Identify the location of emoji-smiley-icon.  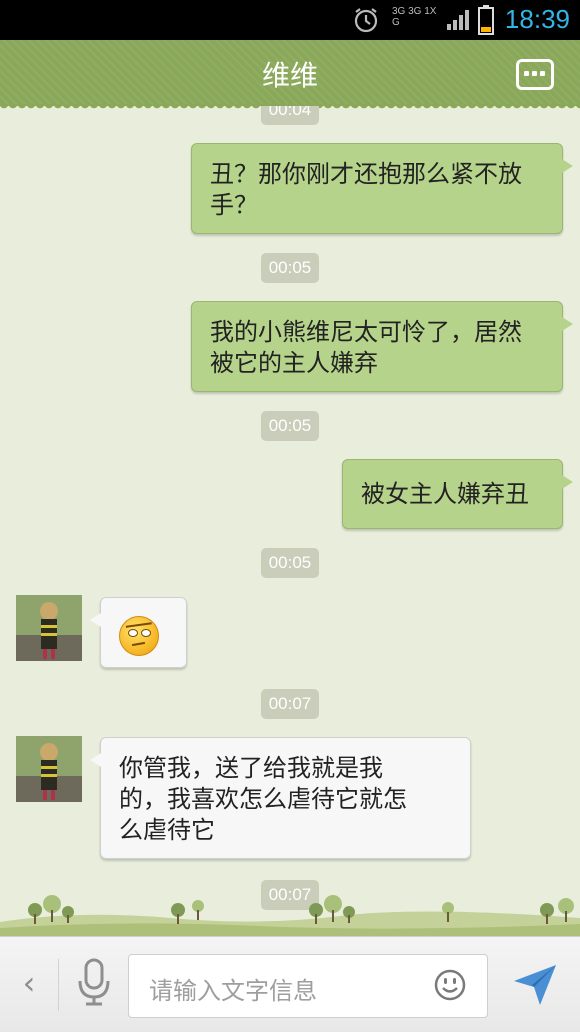
(450, 985).